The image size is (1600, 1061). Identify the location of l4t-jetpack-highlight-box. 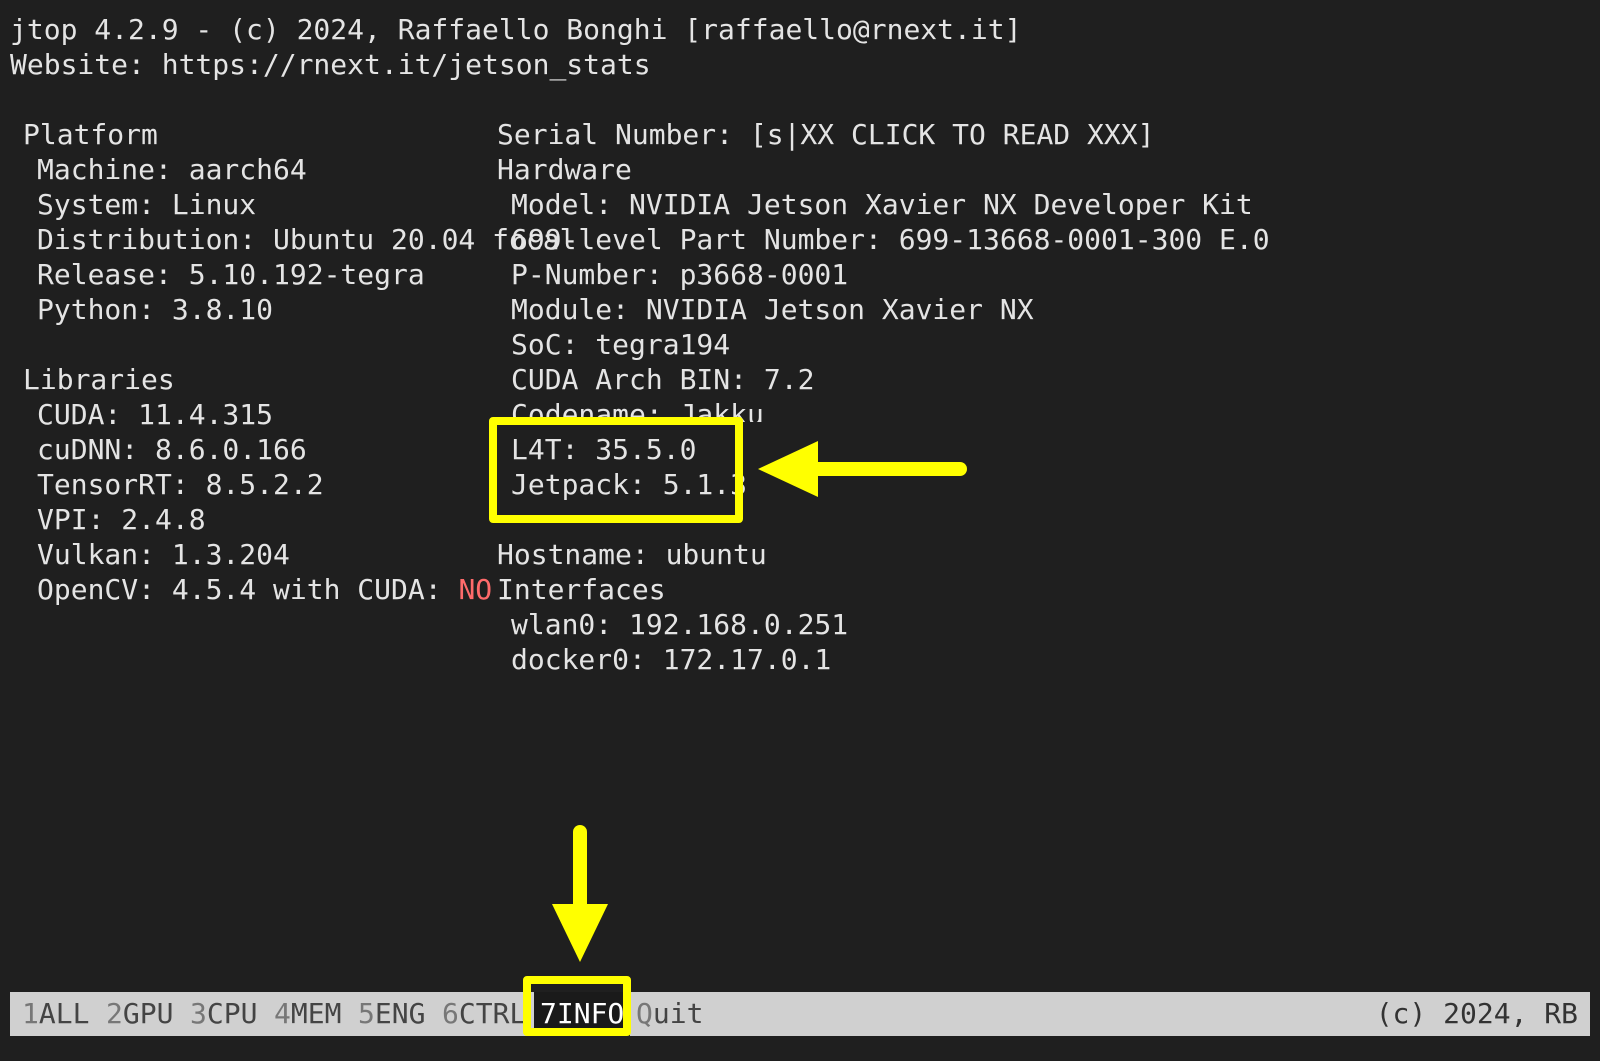
(616, 470).